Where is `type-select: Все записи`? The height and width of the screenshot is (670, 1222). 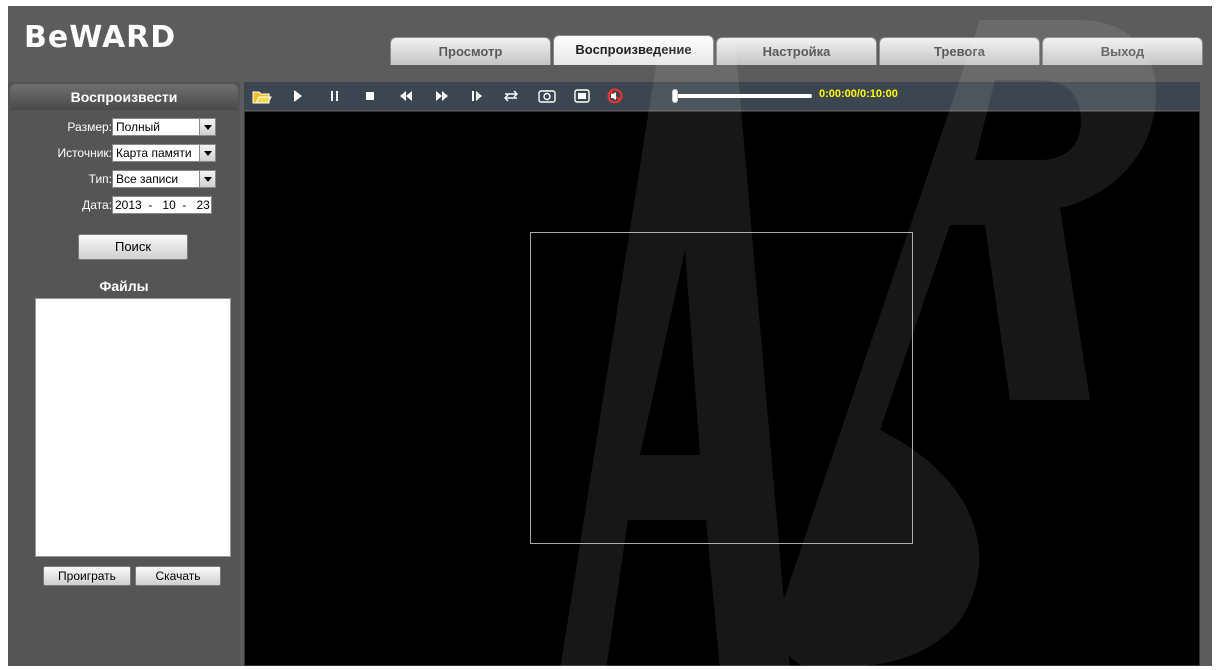
type-select: Все записи is located at coordinates (164, 179).